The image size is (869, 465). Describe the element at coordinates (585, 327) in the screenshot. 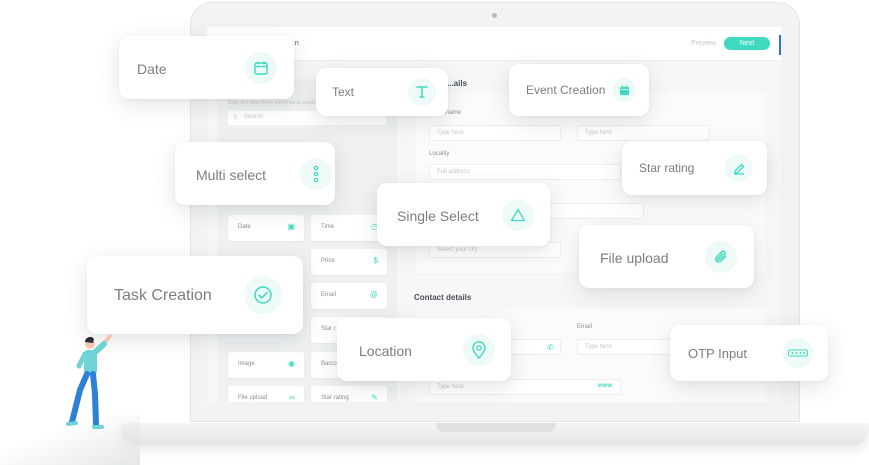

I see `email-label: Email` at that location.